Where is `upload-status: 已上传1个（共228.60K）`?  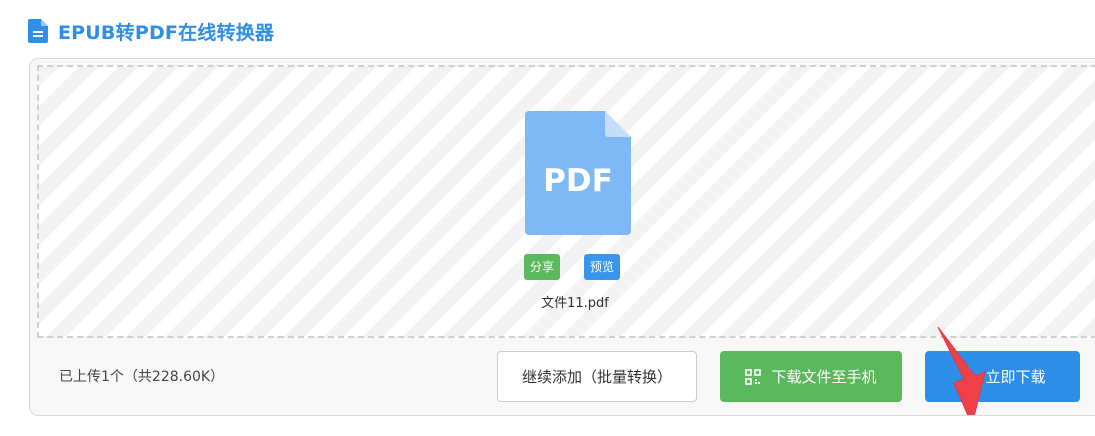
upload-status: 已上传1个（共228.60K） is located at coordinates (142, 377).